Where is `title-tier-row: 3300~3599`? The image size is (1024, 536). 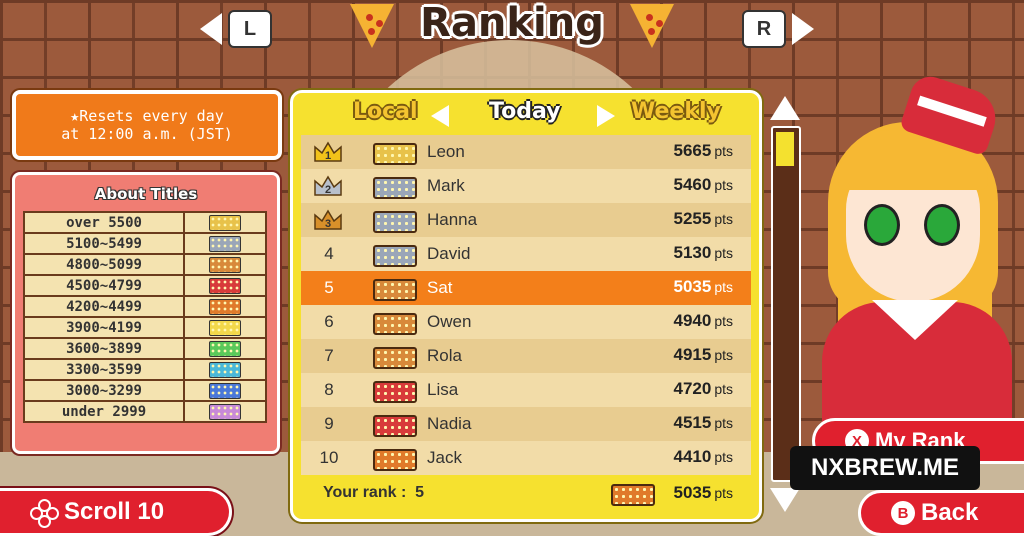
title-tier-row: 3300~3599 is located at coordinates (145, 369).